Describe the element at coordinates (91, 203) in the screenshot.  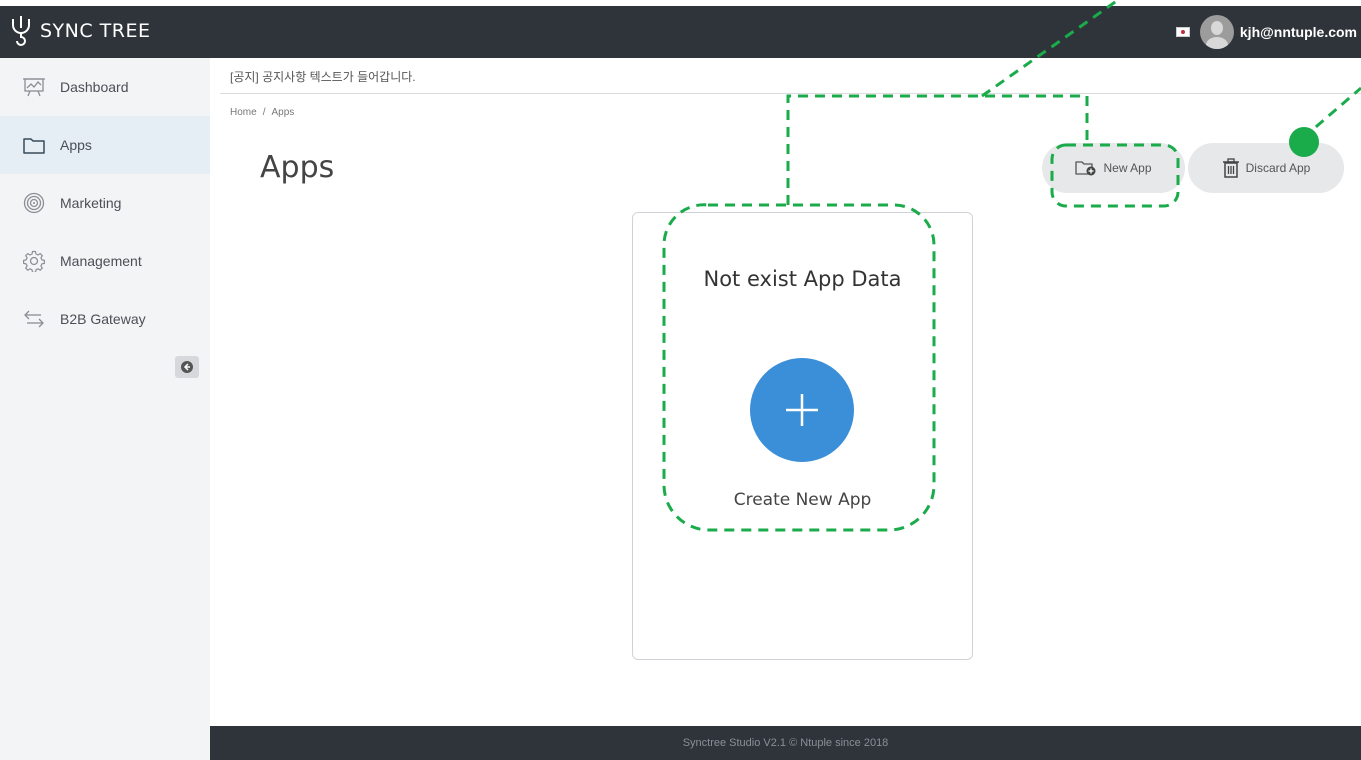
I see `sidebar-item-label: Marketing` at that location.